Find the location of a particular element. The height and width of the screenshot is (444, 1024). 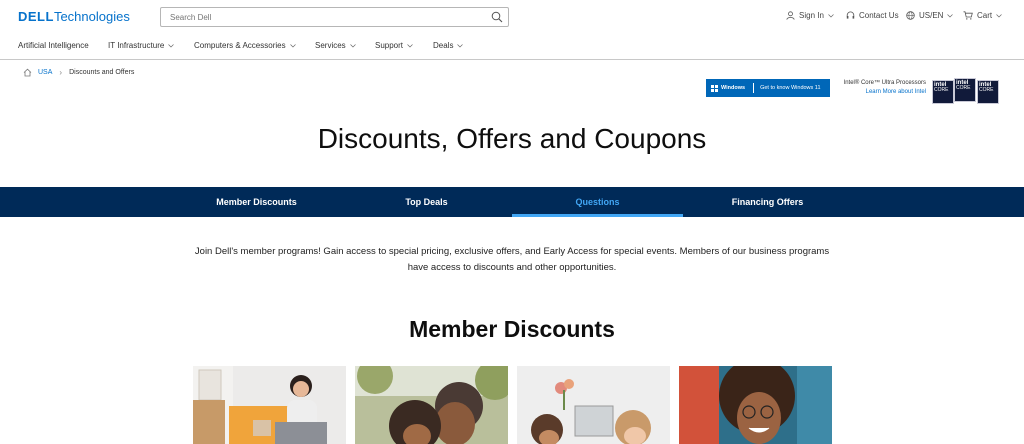

windows-cta: Get to know Windows 11 is located at coordinates (790, 88).